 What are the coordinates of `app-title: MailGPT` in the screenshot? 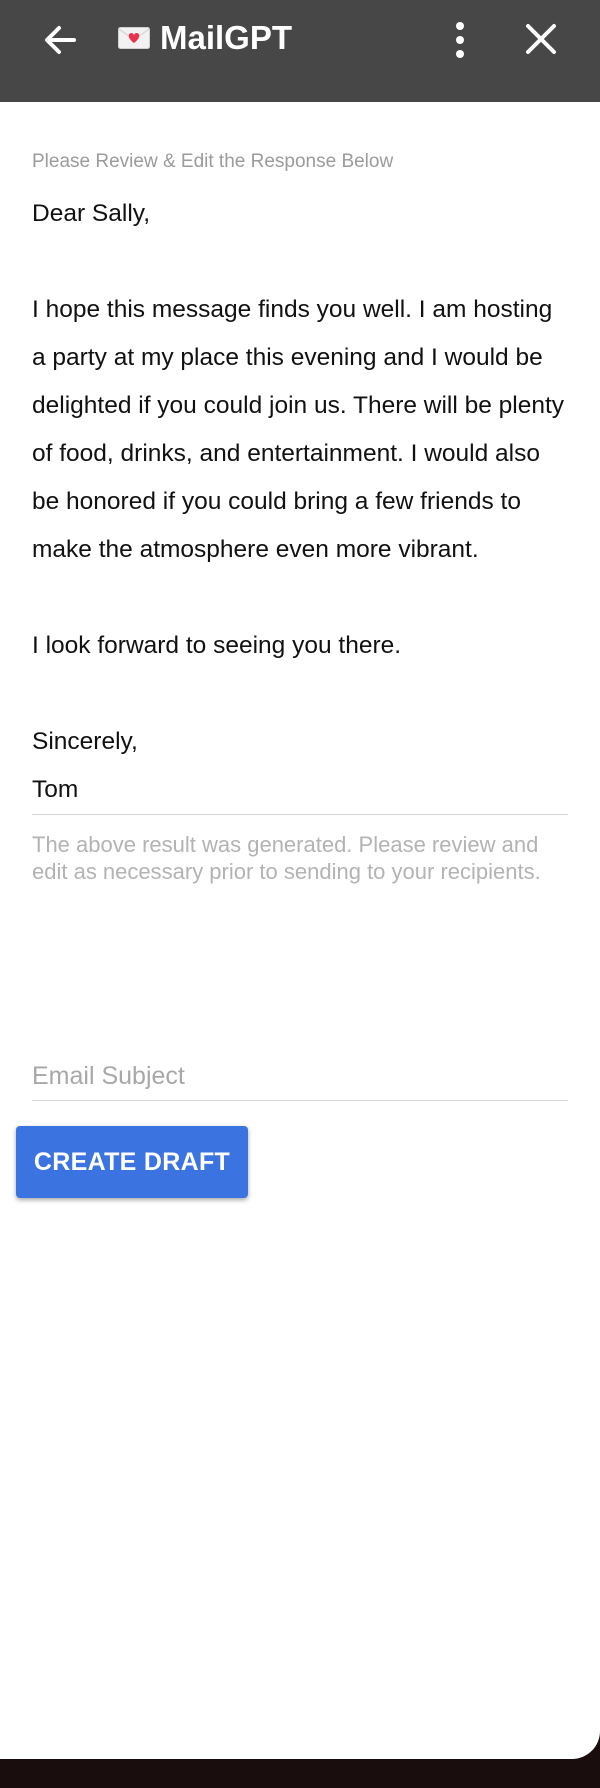 It's located at (205, 38).